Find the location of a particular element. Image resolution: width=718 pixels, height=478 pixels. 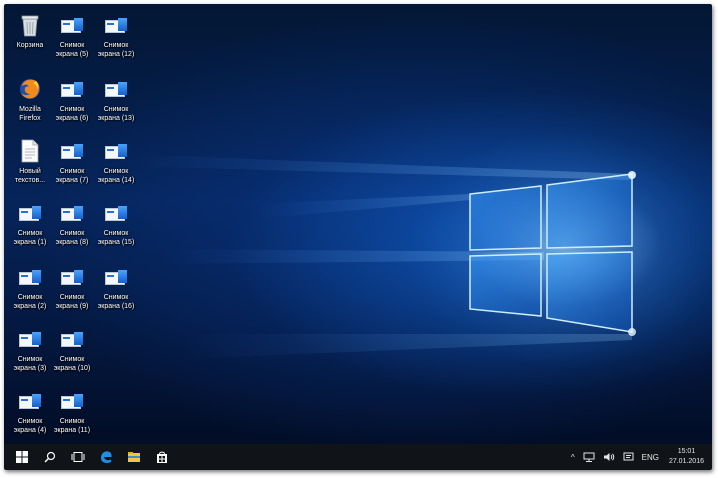

clock: 15:01 27.01.2016 is located at coordinates (687, 457).